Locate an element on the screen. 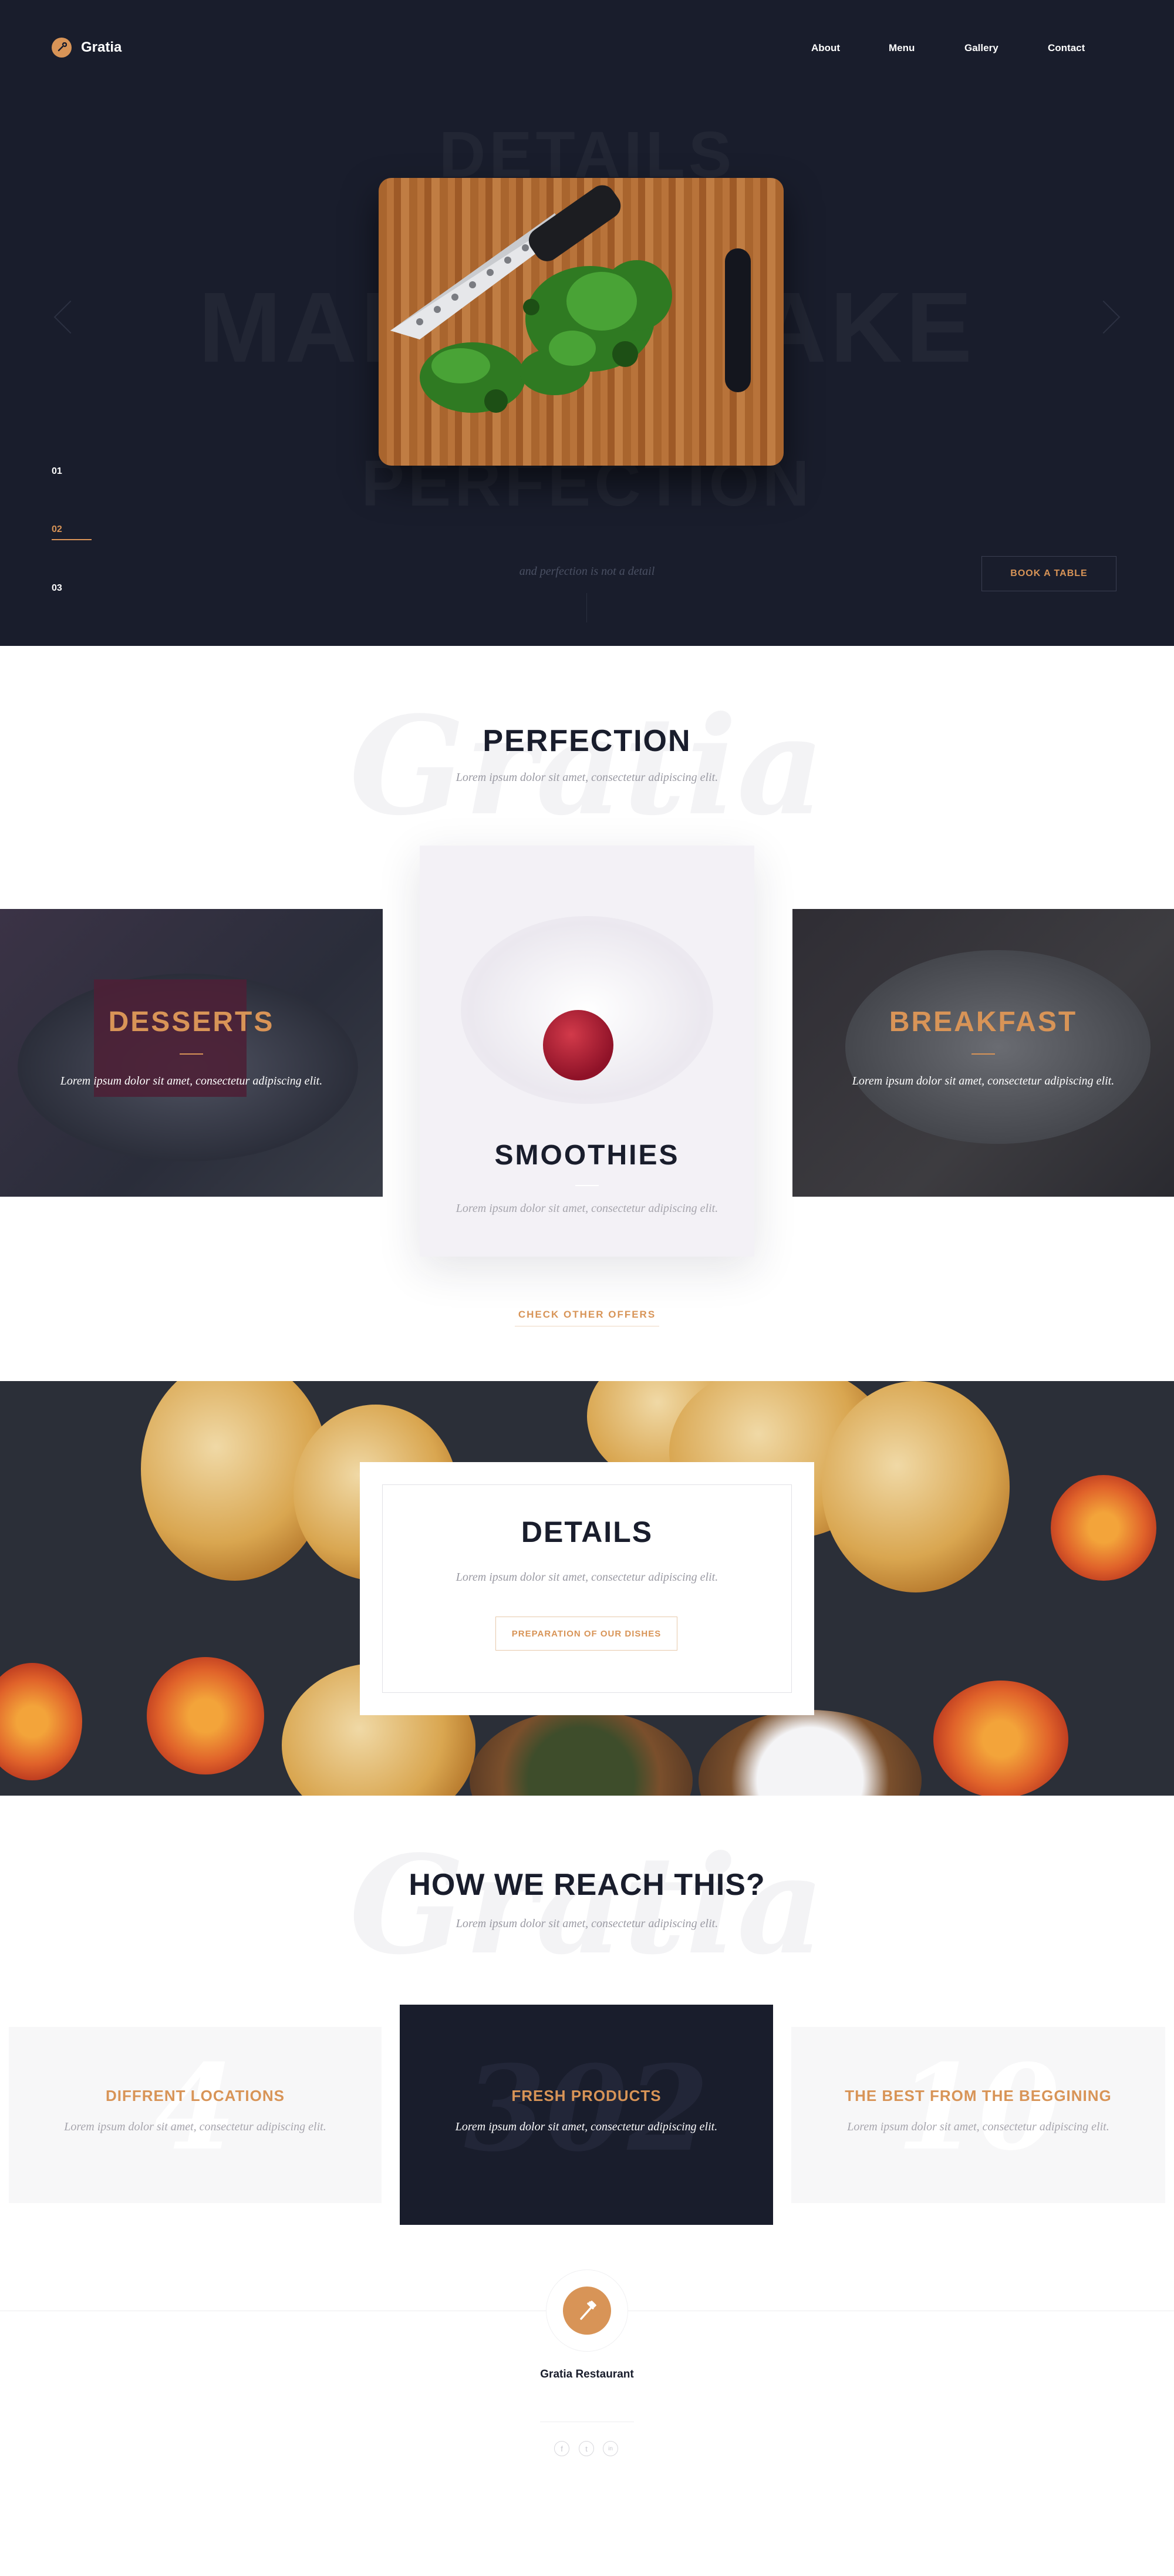 This screenshot has height=2576, width=1174. stat-number: 10 is located at coordinates (978, 2108).